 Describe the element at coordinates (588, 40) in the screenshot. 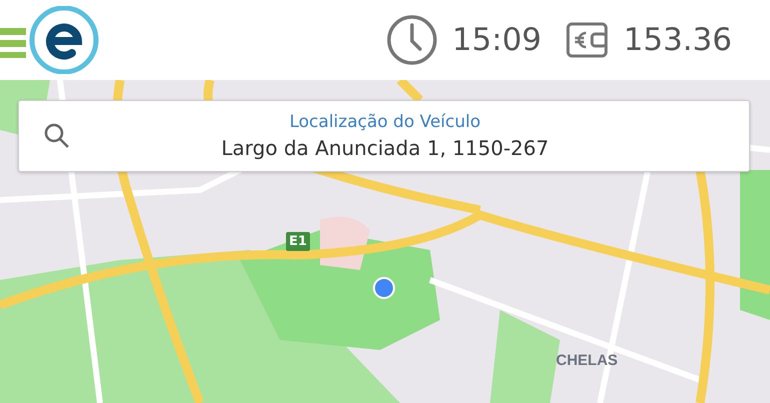

I see `wallet-icon` at that location.